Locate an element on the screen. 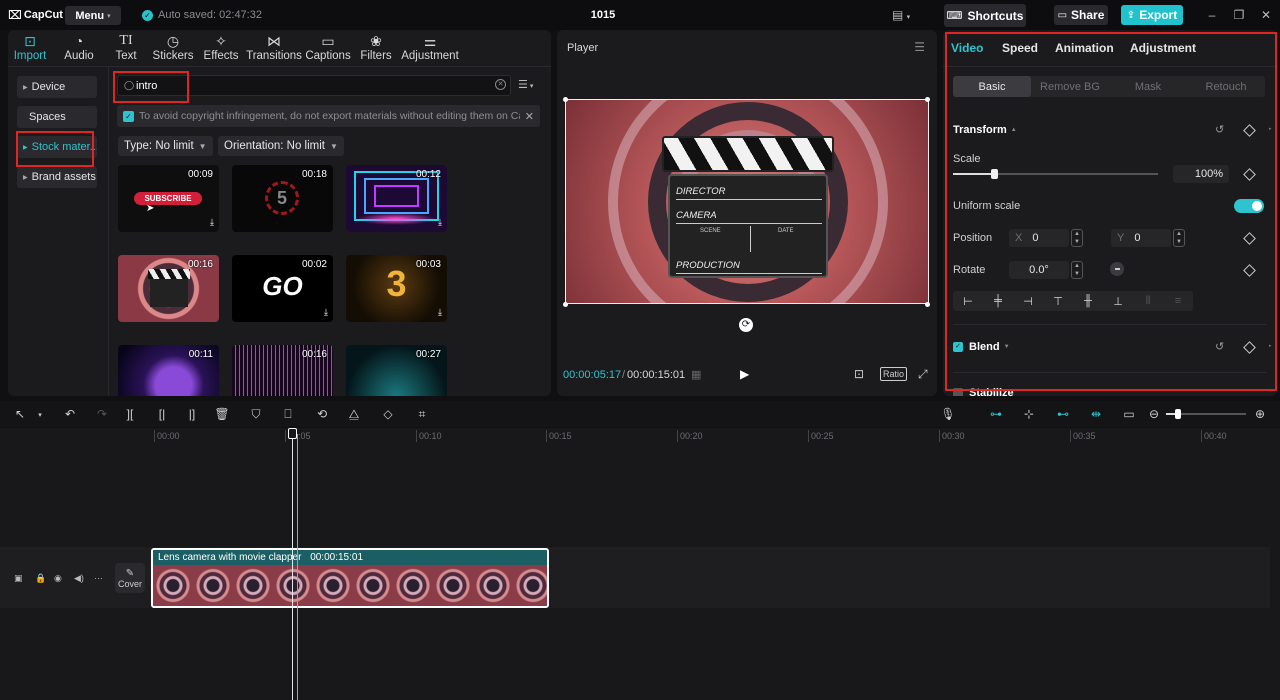 This screenshot has width=1280, height=700. main-track-magnet-icon: ⊶ is located at coordinates (996, 414).